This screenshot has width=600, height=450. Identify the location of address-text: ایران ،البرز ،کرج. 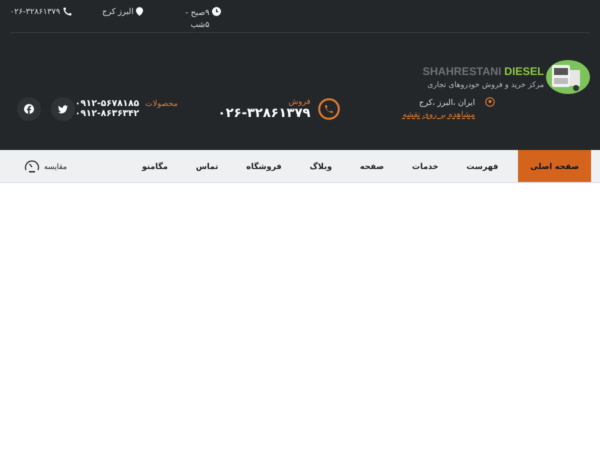
(446, 103).